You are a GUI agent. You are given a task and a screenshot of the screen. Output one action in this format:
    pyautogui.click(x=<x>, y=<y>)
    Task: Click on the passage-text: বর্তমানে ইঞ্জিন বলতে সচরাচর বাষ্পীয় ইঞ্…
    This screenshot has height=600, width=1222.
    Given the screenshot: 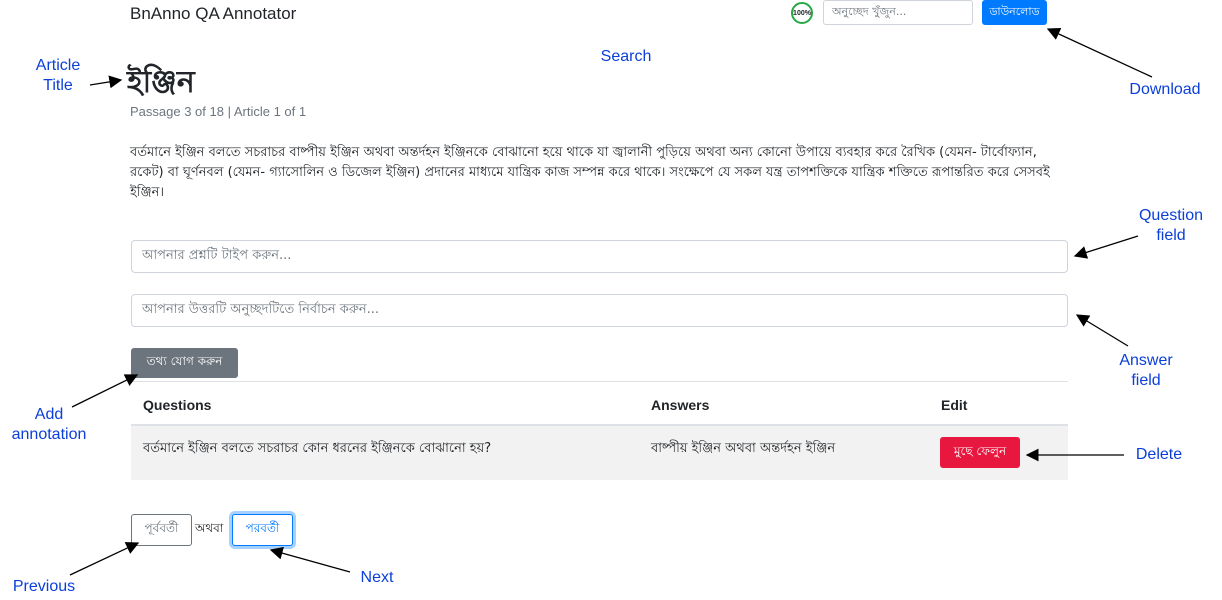 What is the action you would take?
    pyautogui.click(x=595, y=173)
    